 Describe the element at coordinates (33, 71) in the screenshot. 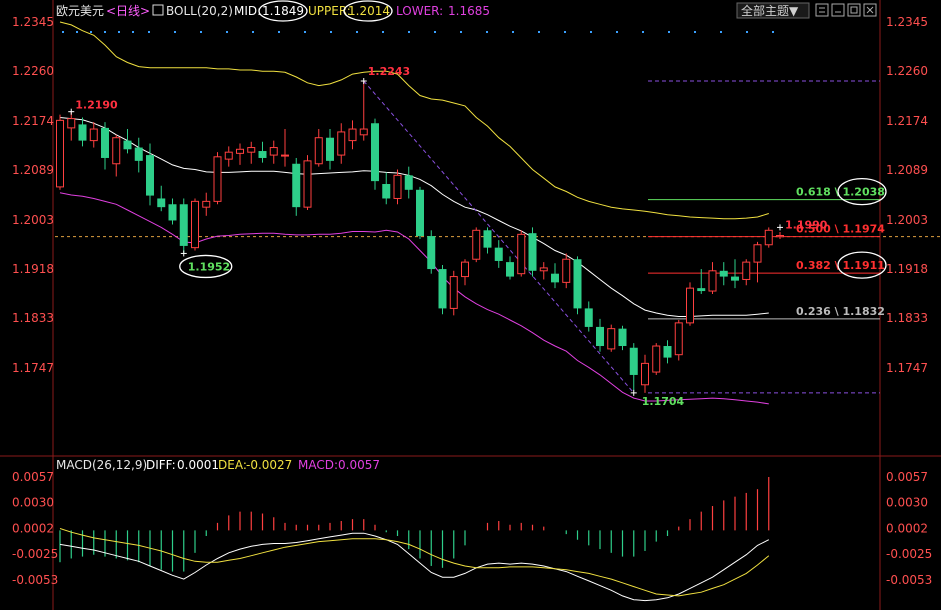

I see `price-tick-left: 1.2260` at that location.